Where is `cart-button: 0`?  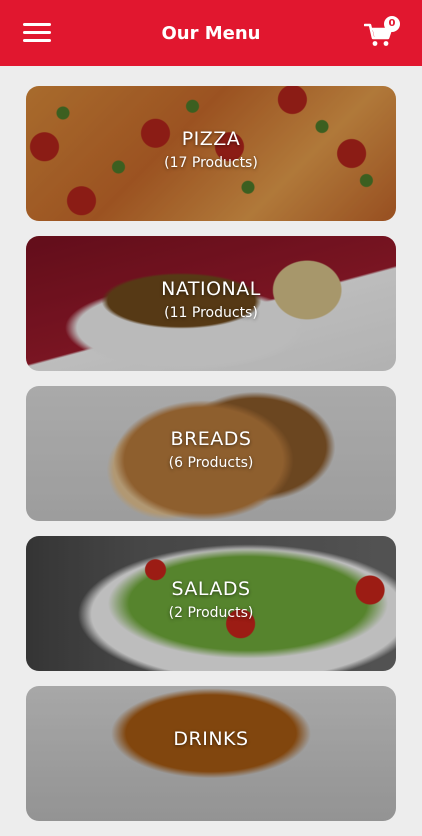 cart-button: 0 is located at coordinates (383, 33).